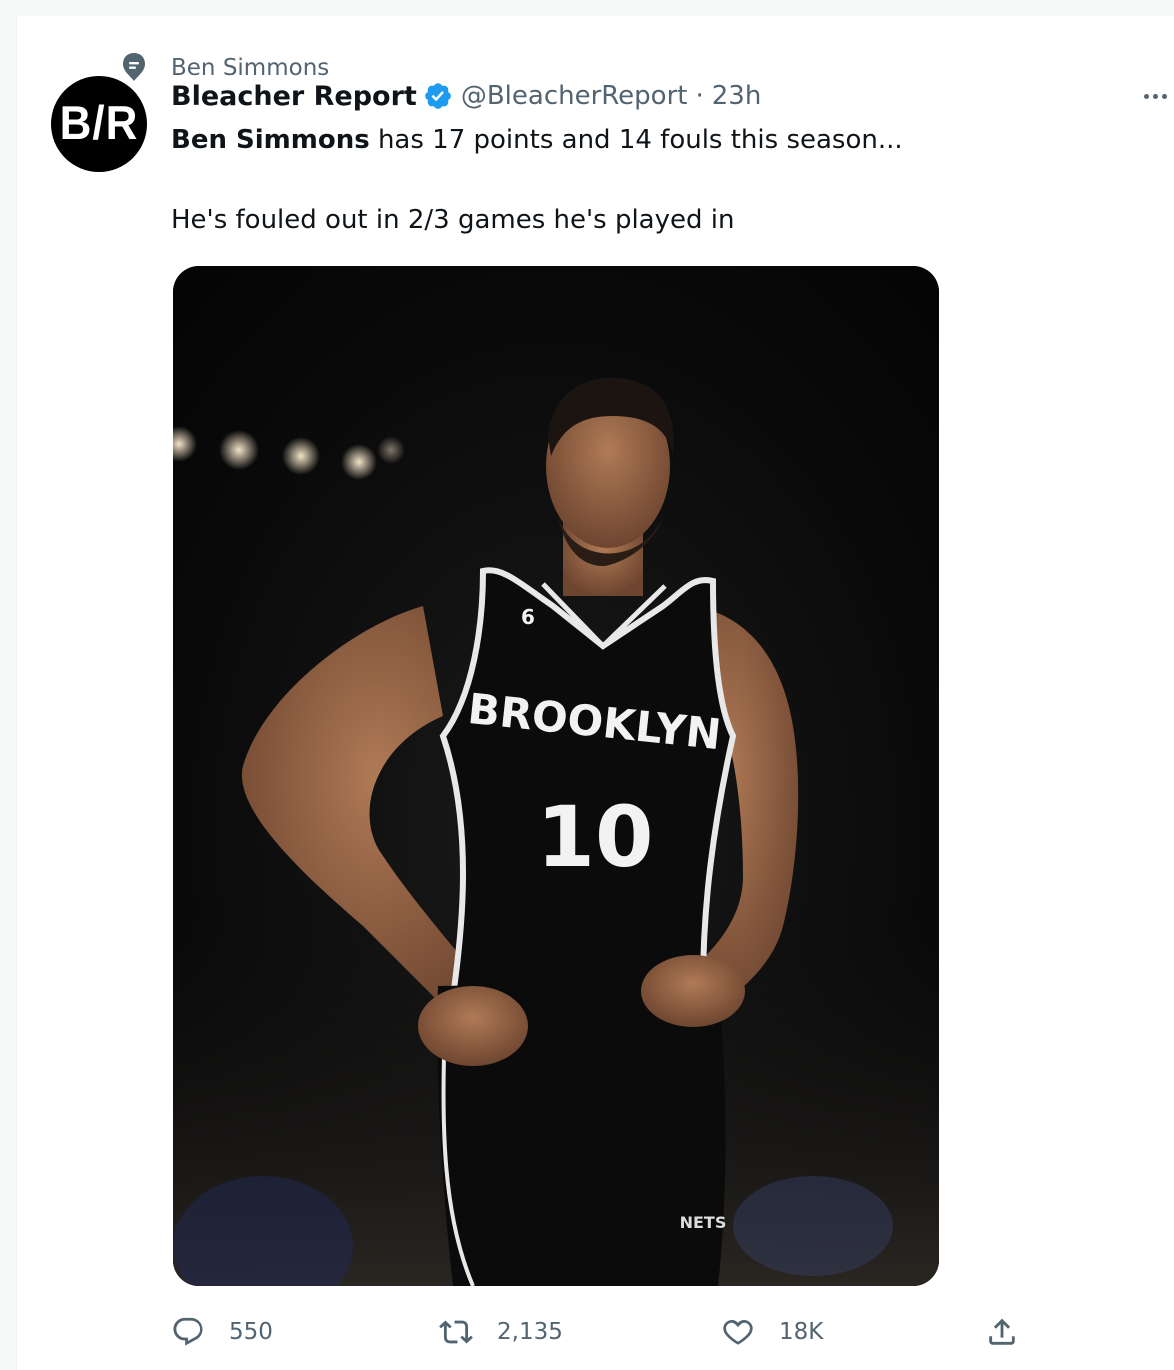 This screenshot has height=1370, width=1174. I want to click on like-button: 18K, so click(772, 1332).